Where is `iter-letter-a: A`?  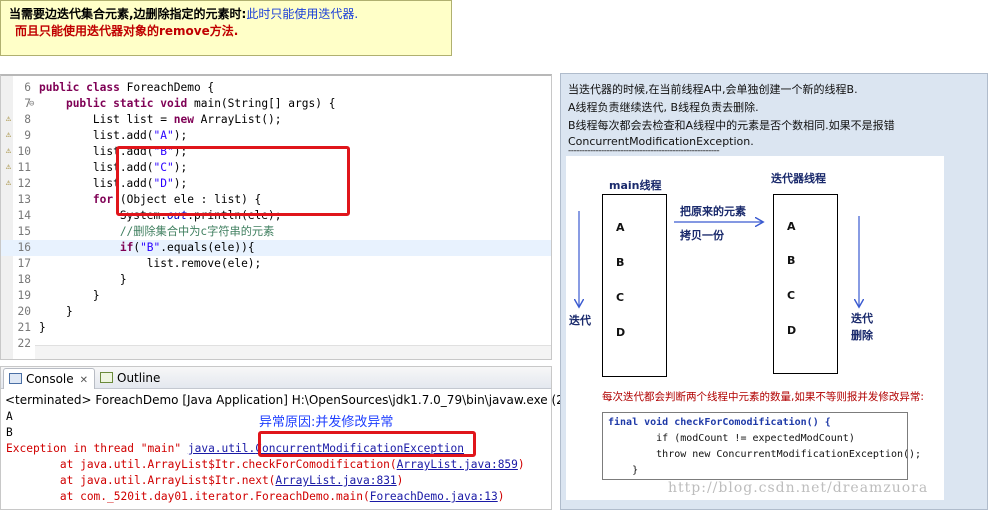
iter-letter-a: A is located at coordinates (791, 226).